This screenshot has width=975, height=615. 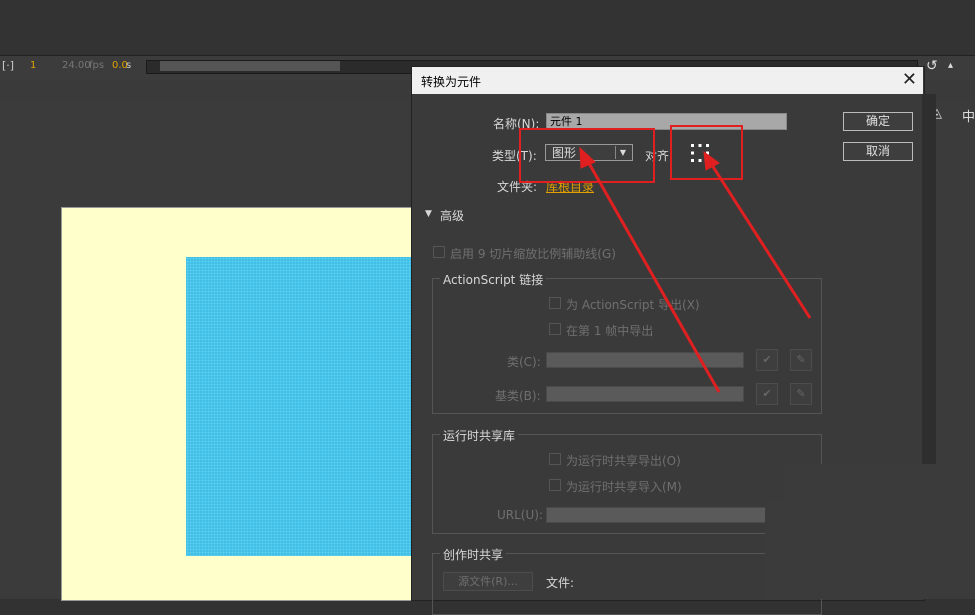 I want to click on annotation-box-type, so click(x=587, y=155).